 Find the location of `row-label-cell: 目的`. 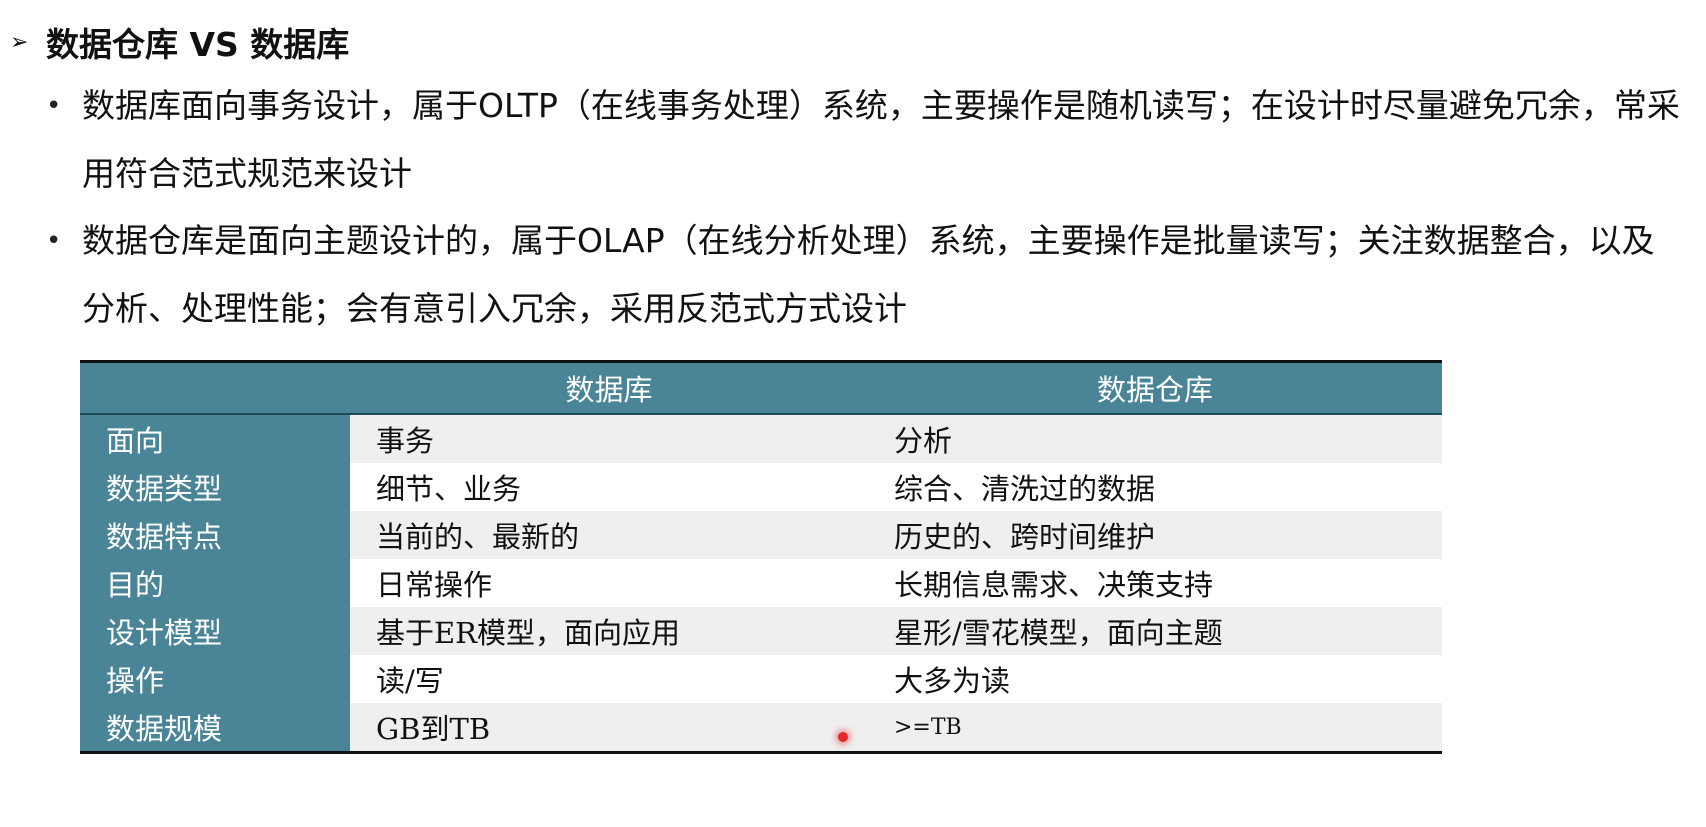

row-label-cell: 目的 is located at coordinates (215, 583).